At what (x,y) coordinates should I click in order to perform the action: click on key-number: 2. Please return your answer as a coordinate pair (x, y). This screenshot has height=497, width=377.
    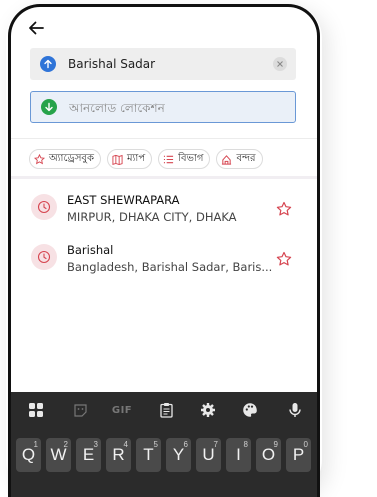
    Looking at the image, I should click on (65, 444).